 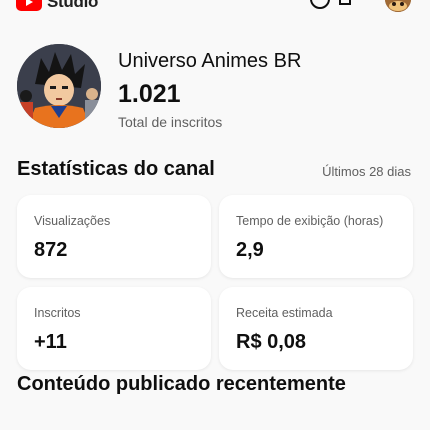 I want to click on top-app-bar: Studio, so click(x=215, y=7).